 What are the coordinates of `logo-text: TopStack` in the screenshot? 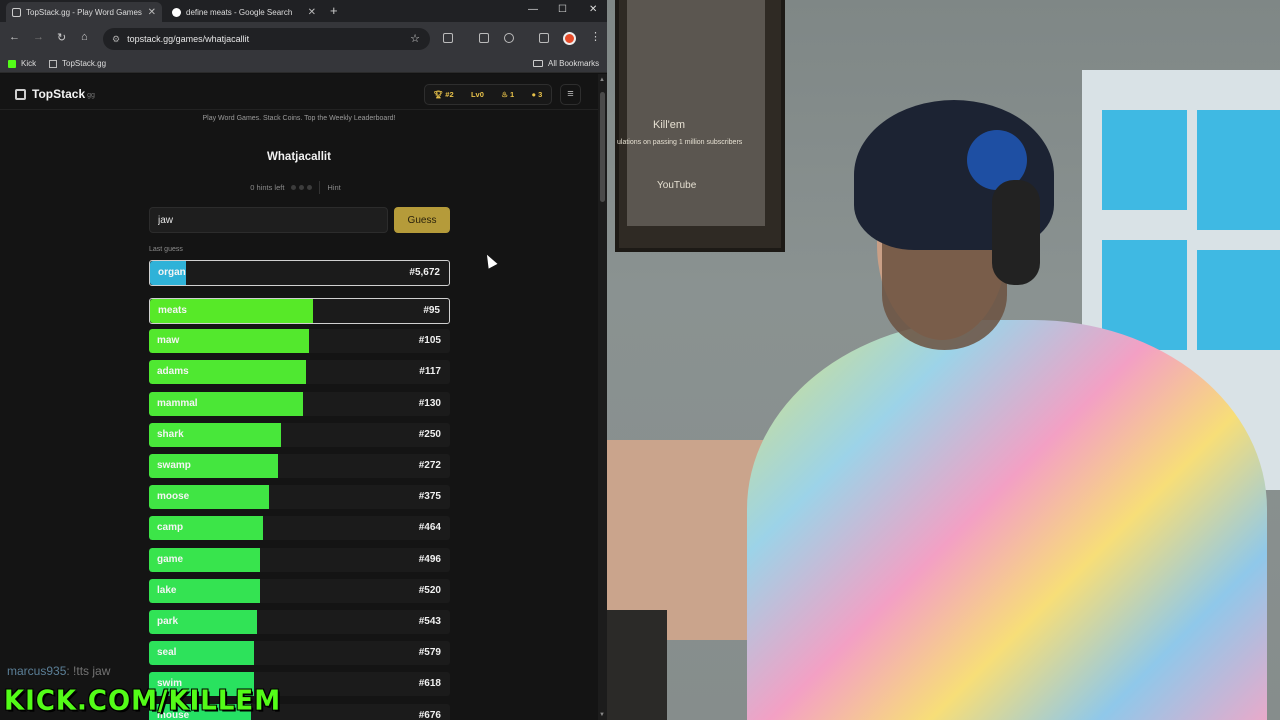 It's located at (59, 94).